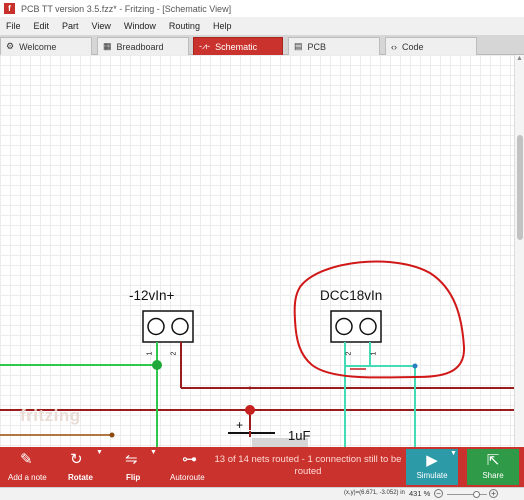  Describe the element at coordinates (140, 26) in the screenshot. I see `menu-window: Window` at that location.